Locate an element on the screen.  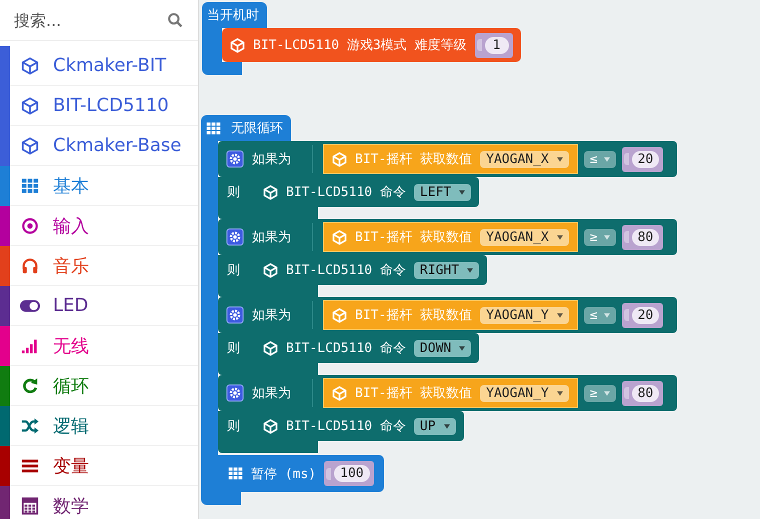
category-item: 逻辑 is located at coordinates (99, 426).